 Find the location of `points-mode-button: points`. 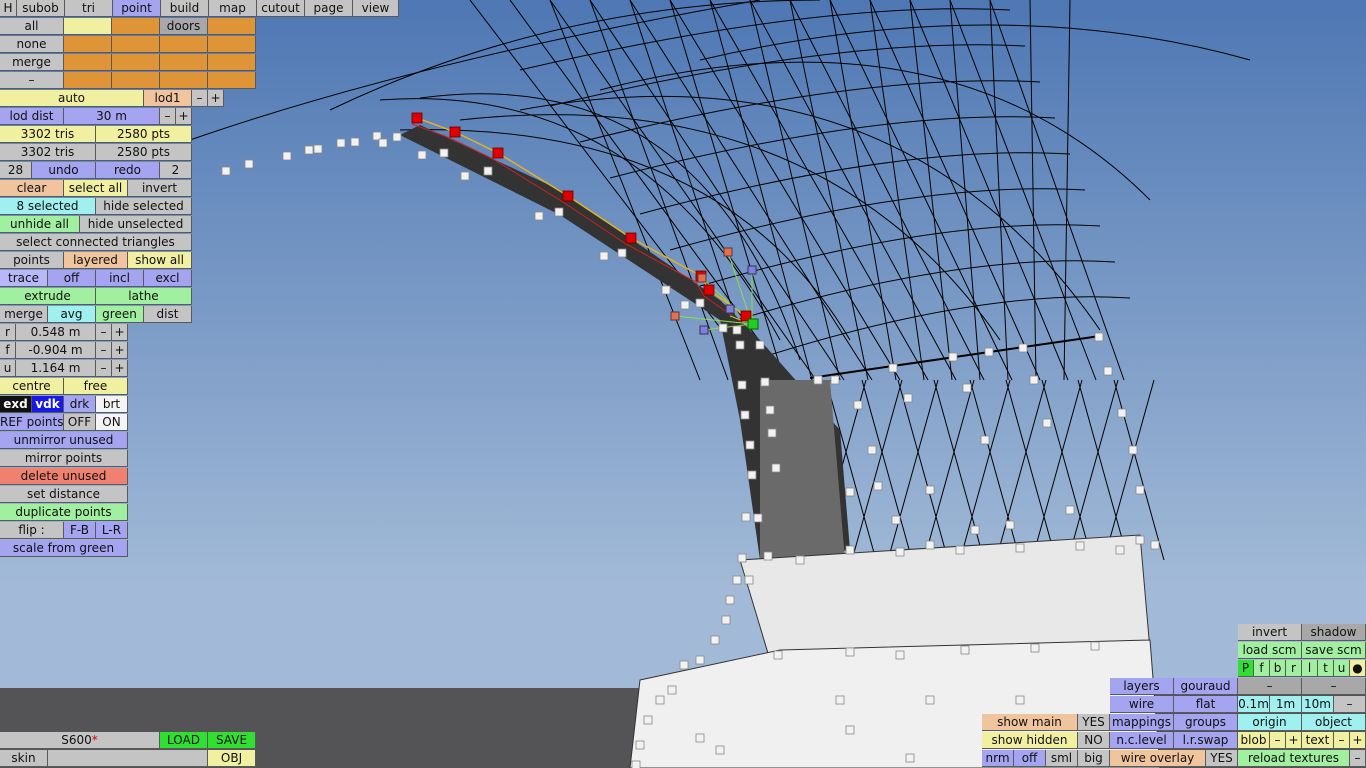

points-mode-button: points is located at coordinates (32, 260).